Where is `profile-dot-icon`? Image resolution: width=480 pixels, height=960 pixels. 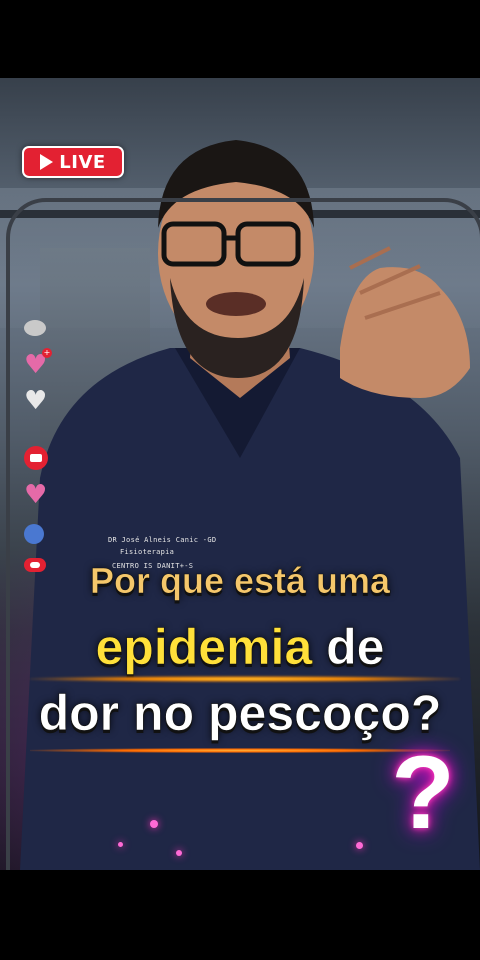
profile-dot-icon is located at coordinates (34, 534).